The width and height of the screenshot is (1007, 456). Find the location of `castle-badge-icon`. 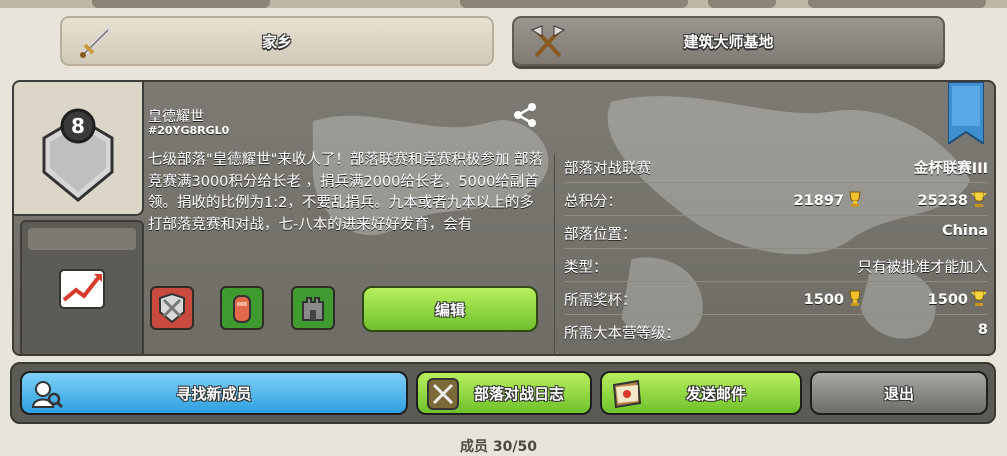

castle-badge-icon is located at coordinates (313, 309).